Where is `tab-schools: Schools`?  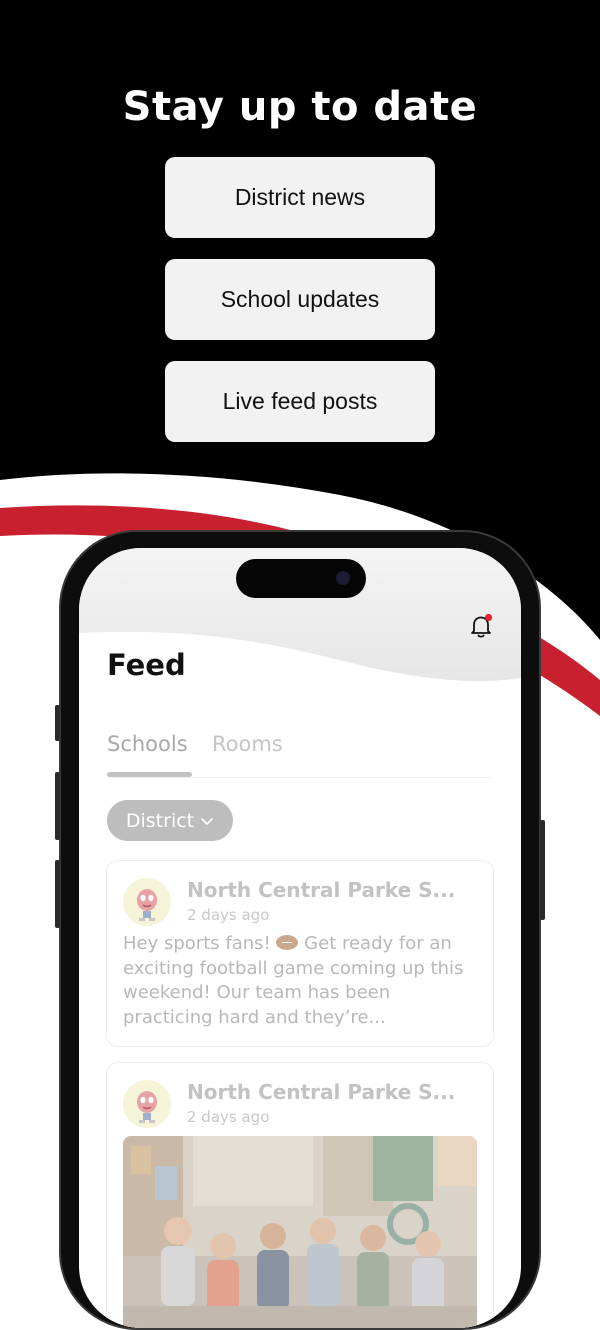 tab-schools: Schools is located at coordinates (147, 744).